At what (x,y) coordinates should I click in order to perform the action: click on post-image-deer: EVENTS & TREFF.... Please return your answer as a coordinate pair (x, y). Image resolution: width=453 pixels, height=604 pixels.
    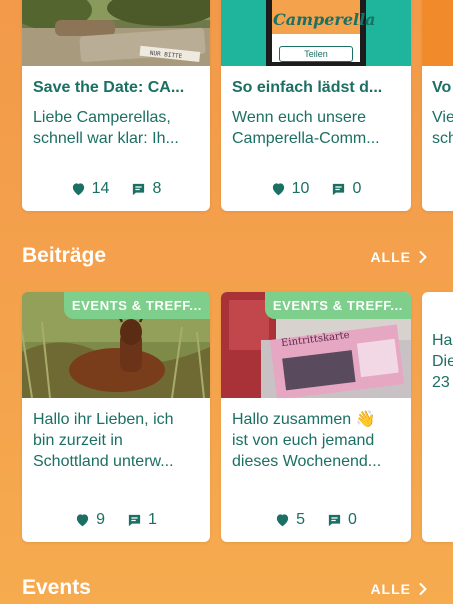
    Looking at the image, I should click on (116, 345).